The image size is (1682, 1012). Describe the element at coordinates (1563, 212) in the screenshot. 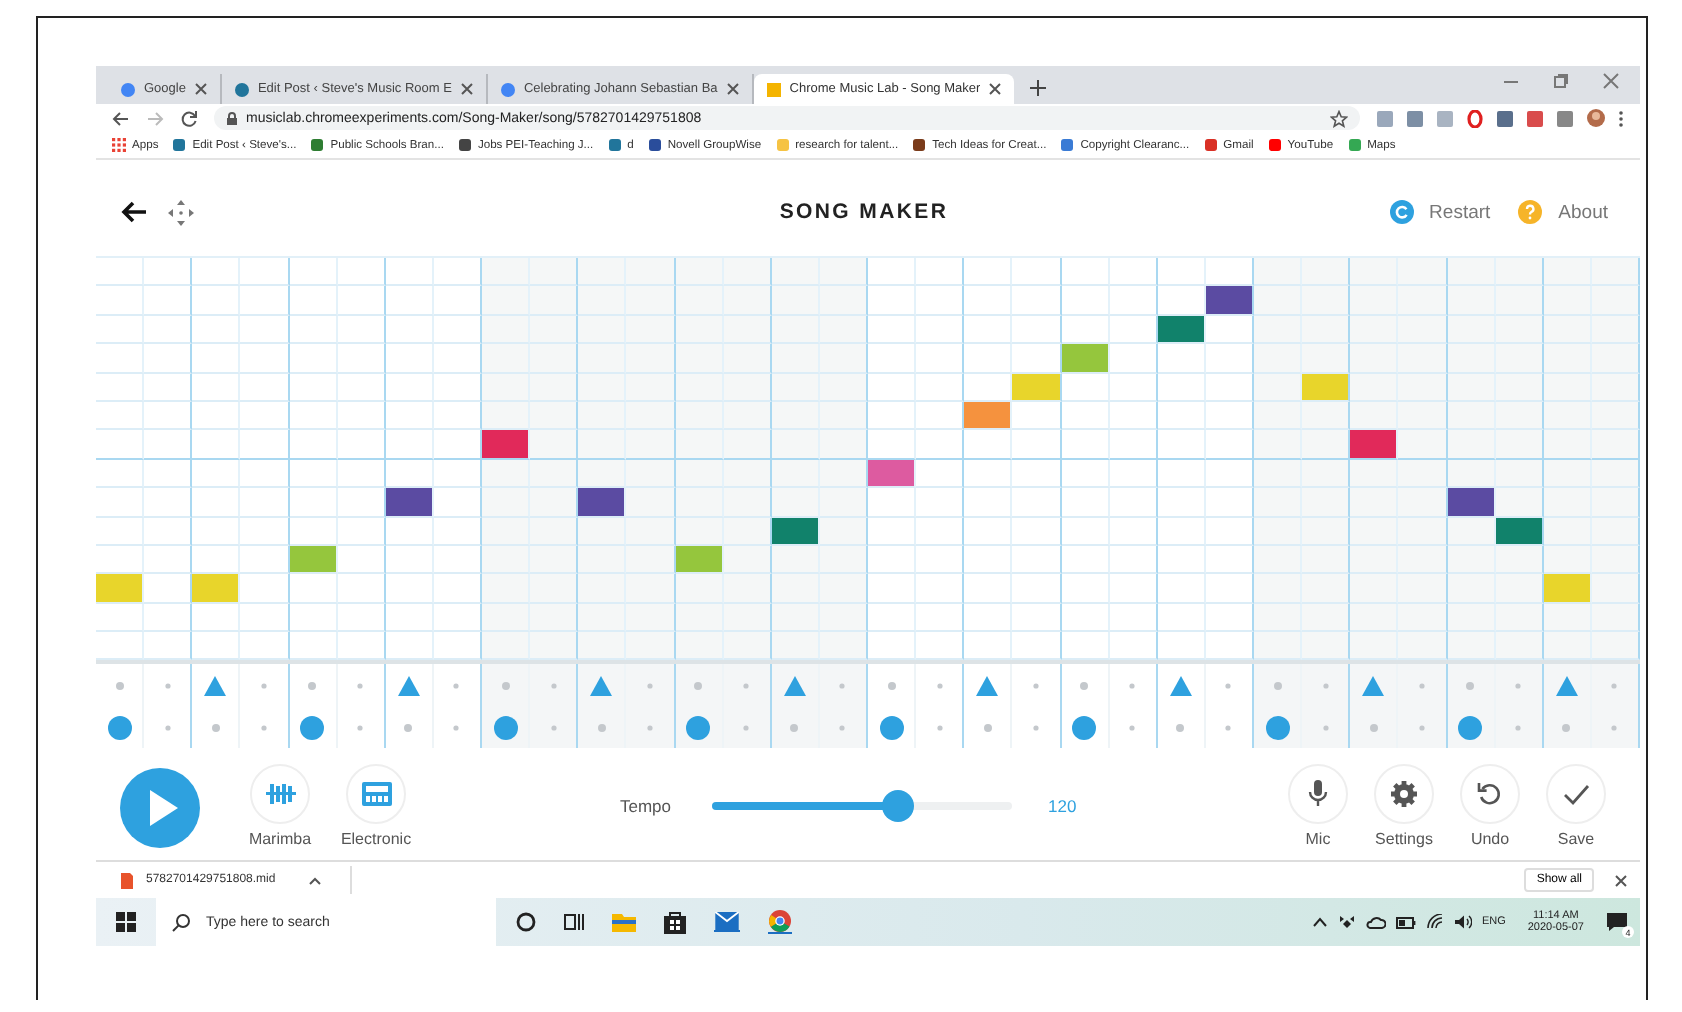

I see `about-button: About` at that location.